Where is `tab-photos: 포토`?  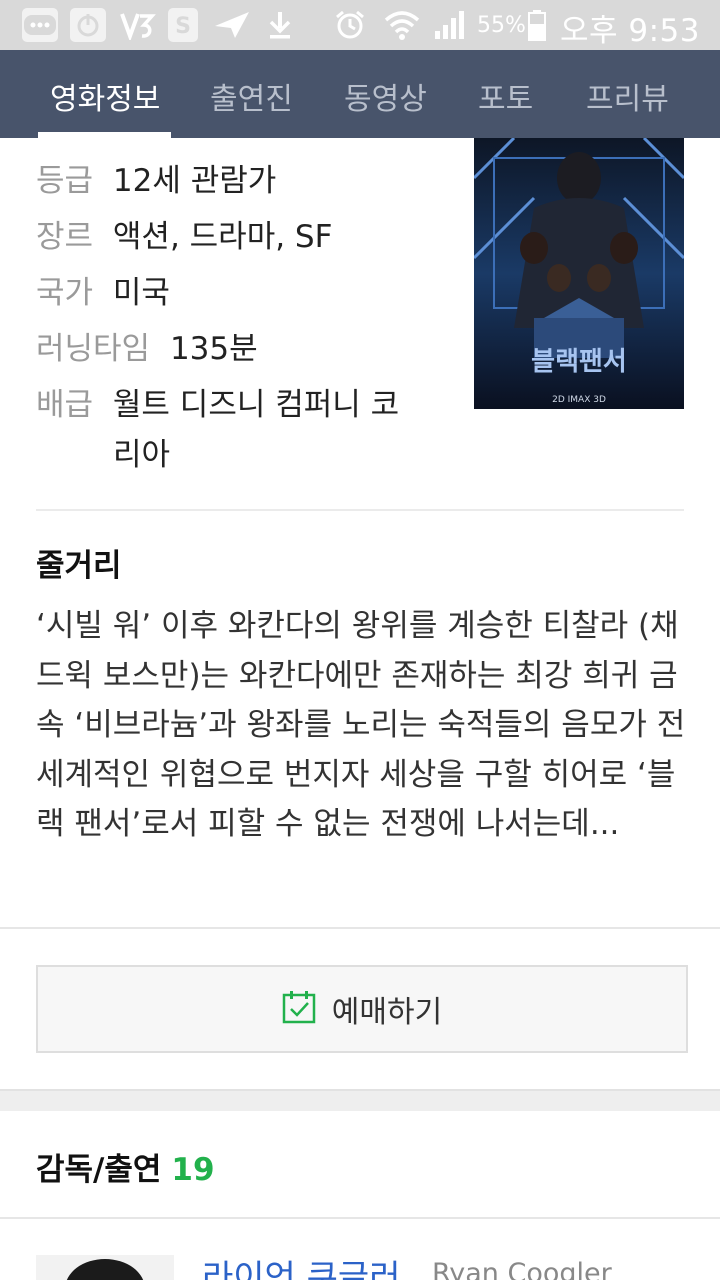
tab-photos: 포토 is located at coordinates (505, 96).